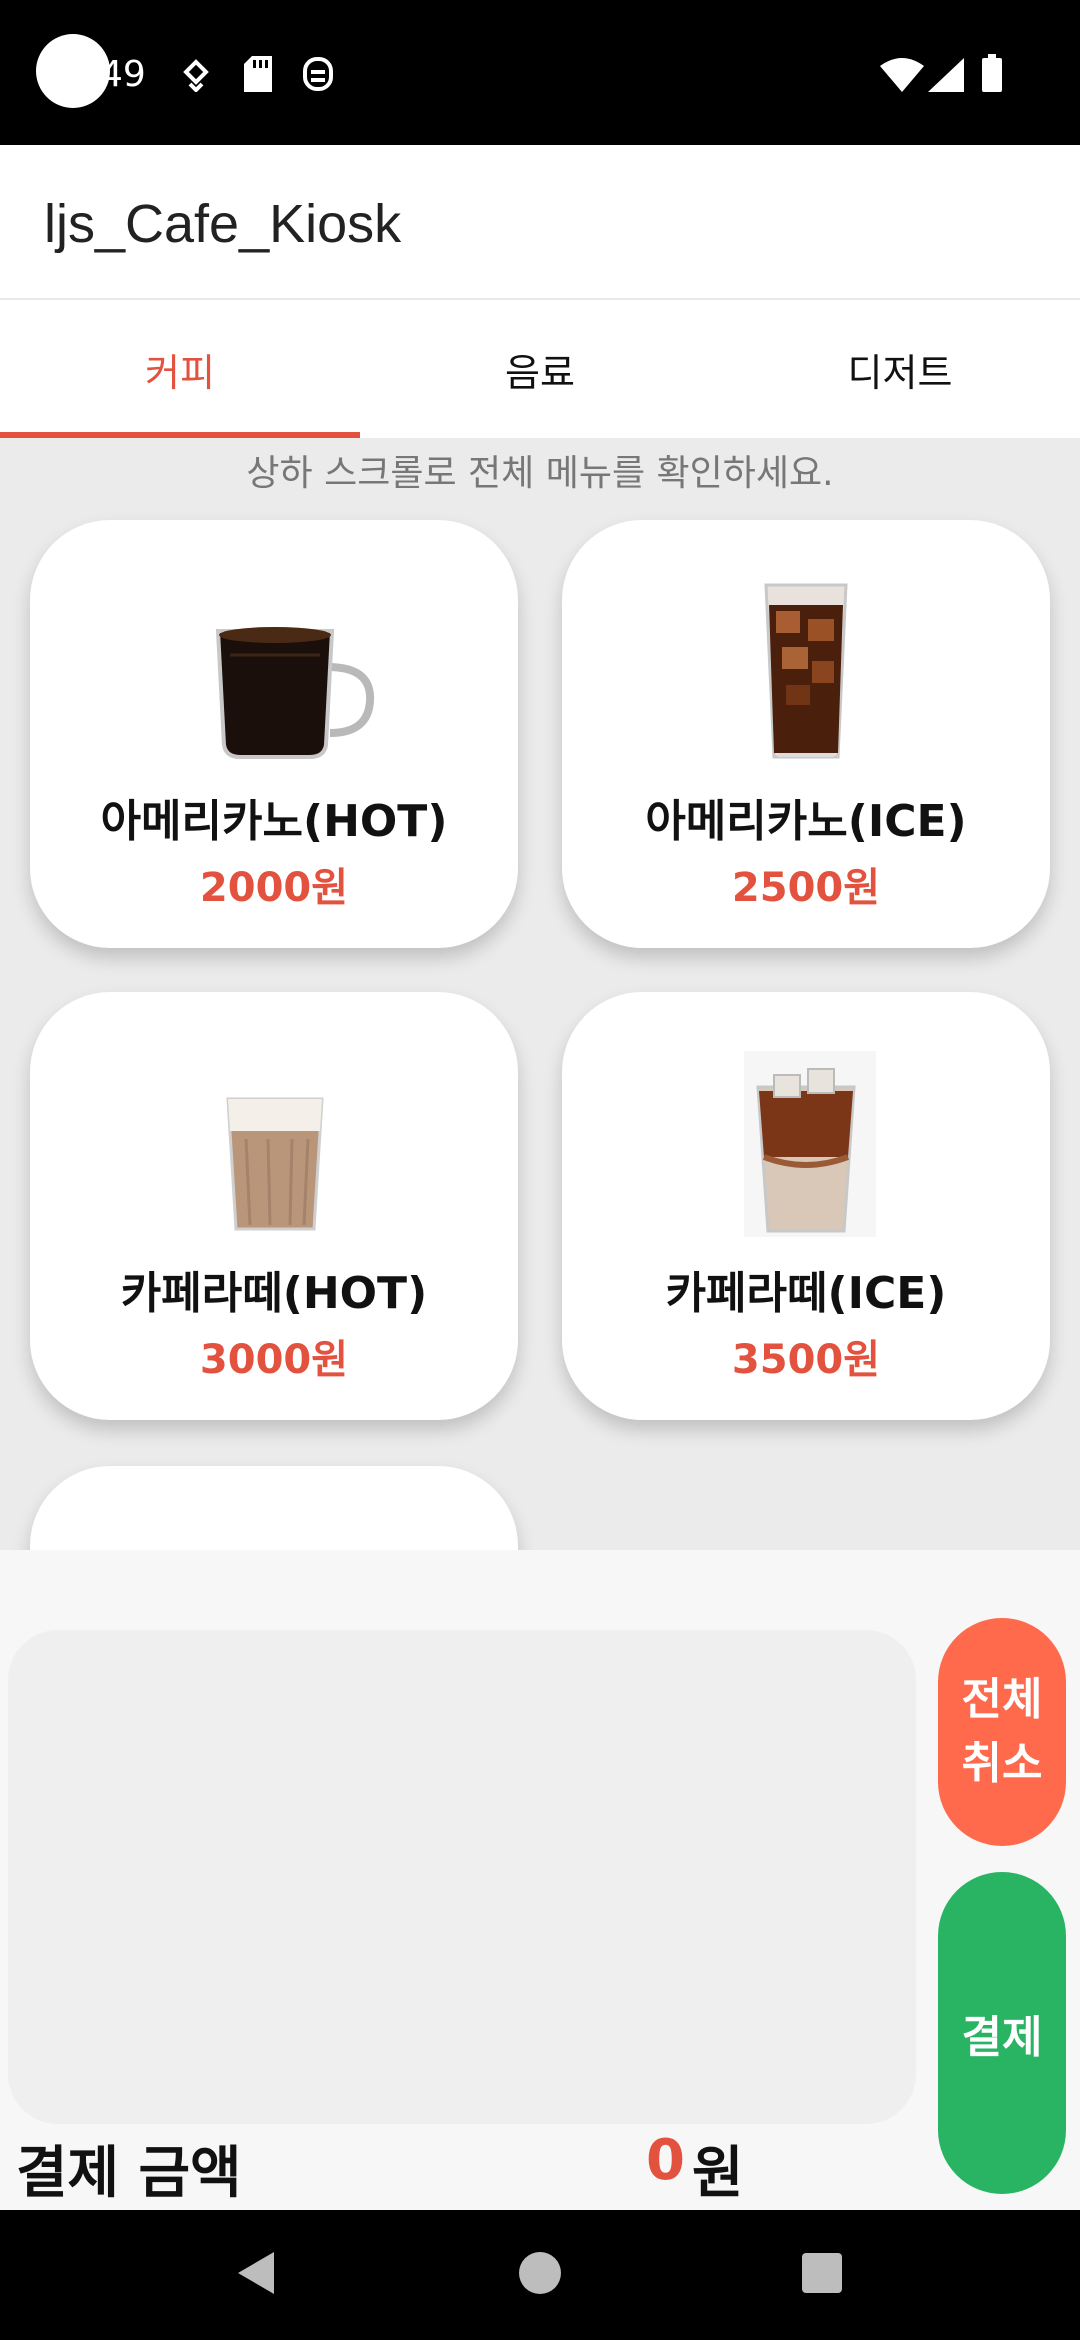 This screenshot has width=1080, height=2340. What do you see at coordinates (810, 1144) in the screenshot?
I see `iced-latte-image` at bounding box center [810, 1144].